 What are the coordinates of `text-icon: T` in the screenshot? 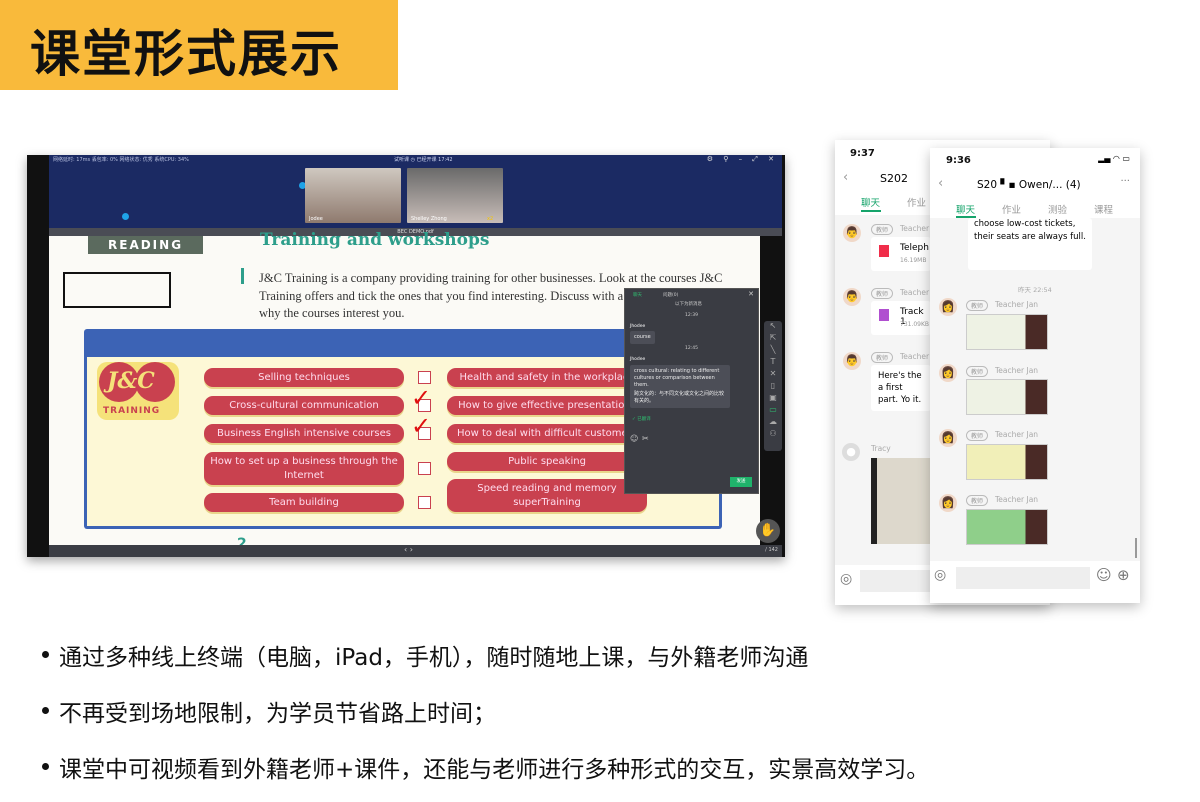 It's located at (773, 363).